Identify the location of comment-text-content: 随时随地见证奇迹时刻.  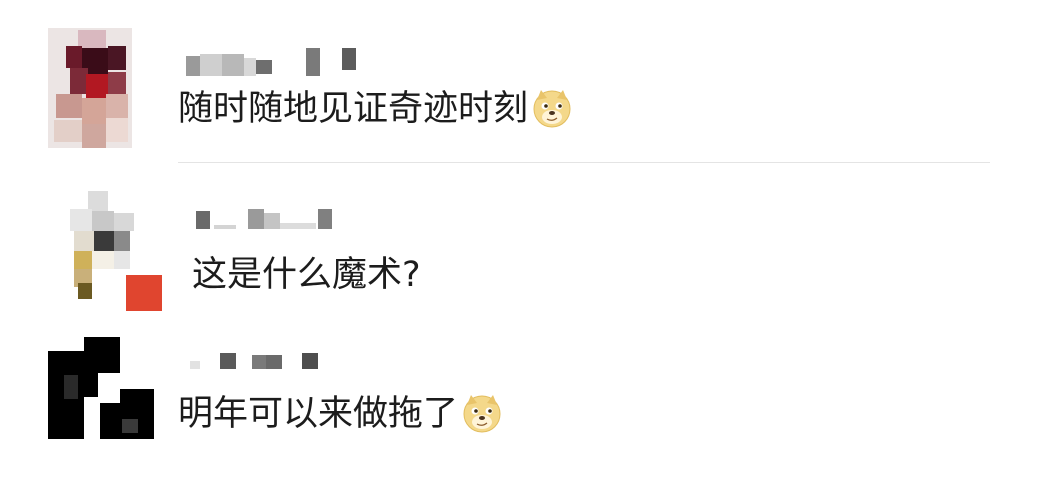
(353, 109).